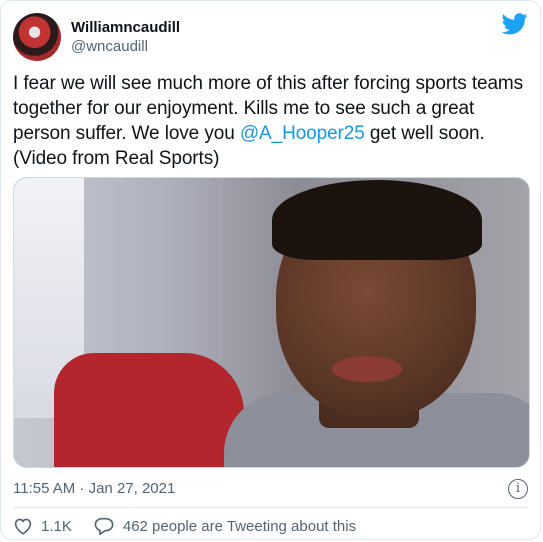 Image resolution: width=543 pixels, height=542 pixels. Describe the element at coordinates (23, 526) in the screenshot. I see `heart-icon` at that location.